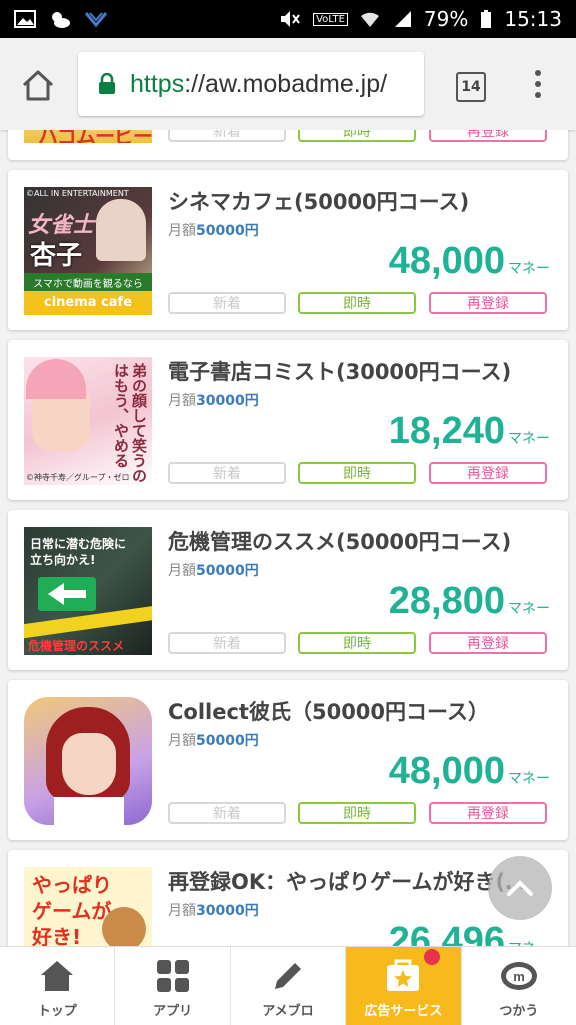 This screenshot has width=576, height=1025. Describe the element at coordinates (402, 19) in the screenshot. I see `signal-icon` at that location.